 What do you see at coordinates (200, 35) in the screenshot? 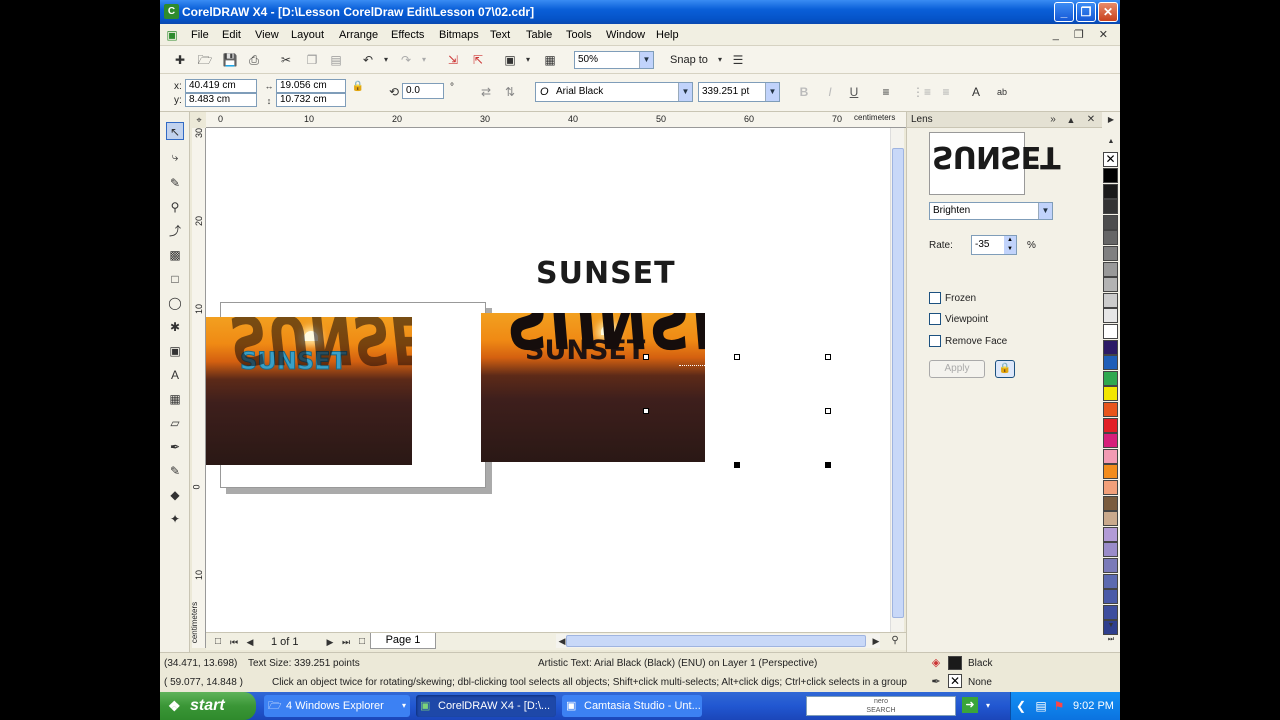
I see `menu-file: File` at bounding box center [200, 35].